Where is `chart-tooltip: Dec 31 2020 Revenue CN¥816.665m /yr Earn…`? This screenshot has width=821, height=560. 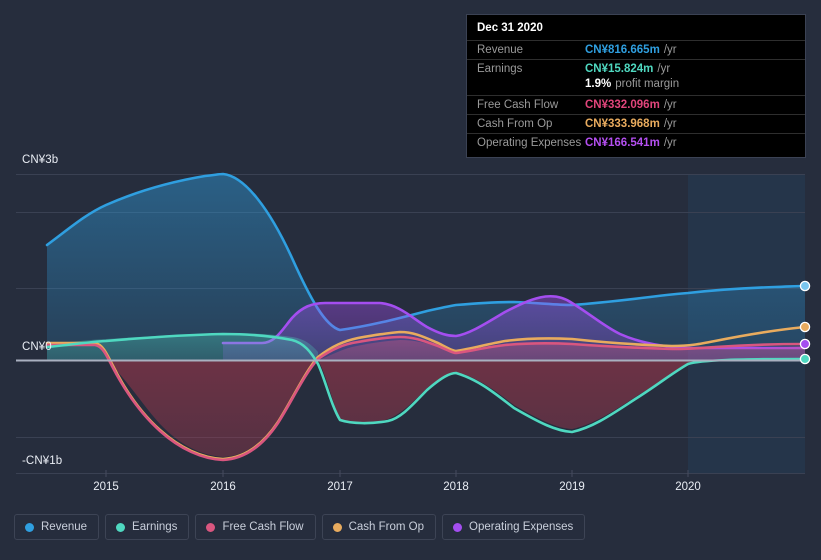
chart-tooltip: Dec 31 2020 Revenue CN¥816.665m /yr Earn… is located at coordinates (636, 86).